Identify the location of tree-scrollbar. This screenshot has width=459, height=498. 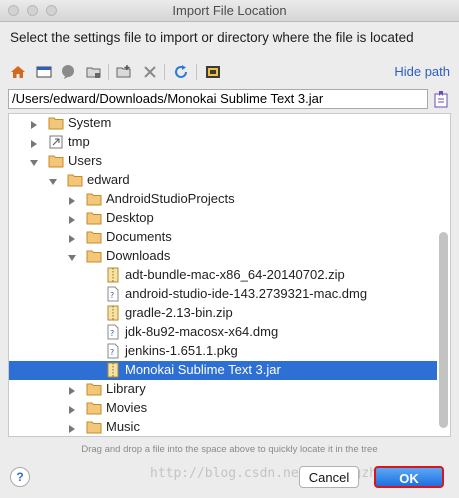
(443, 330).